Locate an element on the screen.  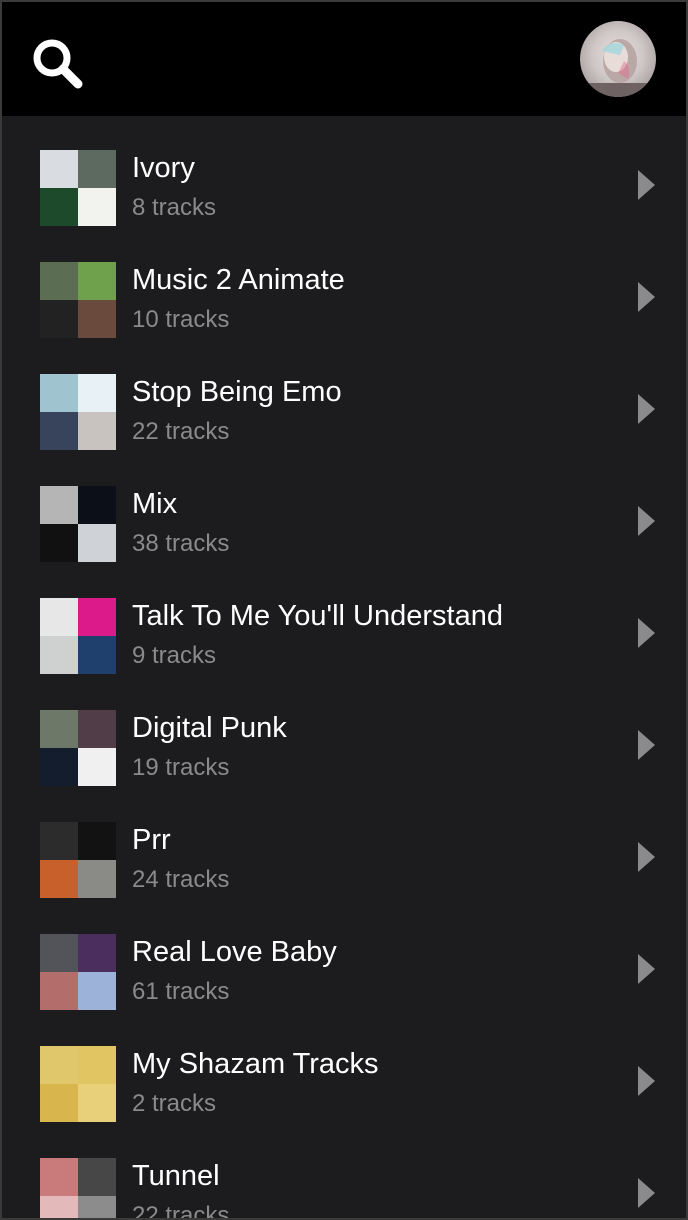
playlist-track-count: 24 tracks is located at coordinates (181, 879).